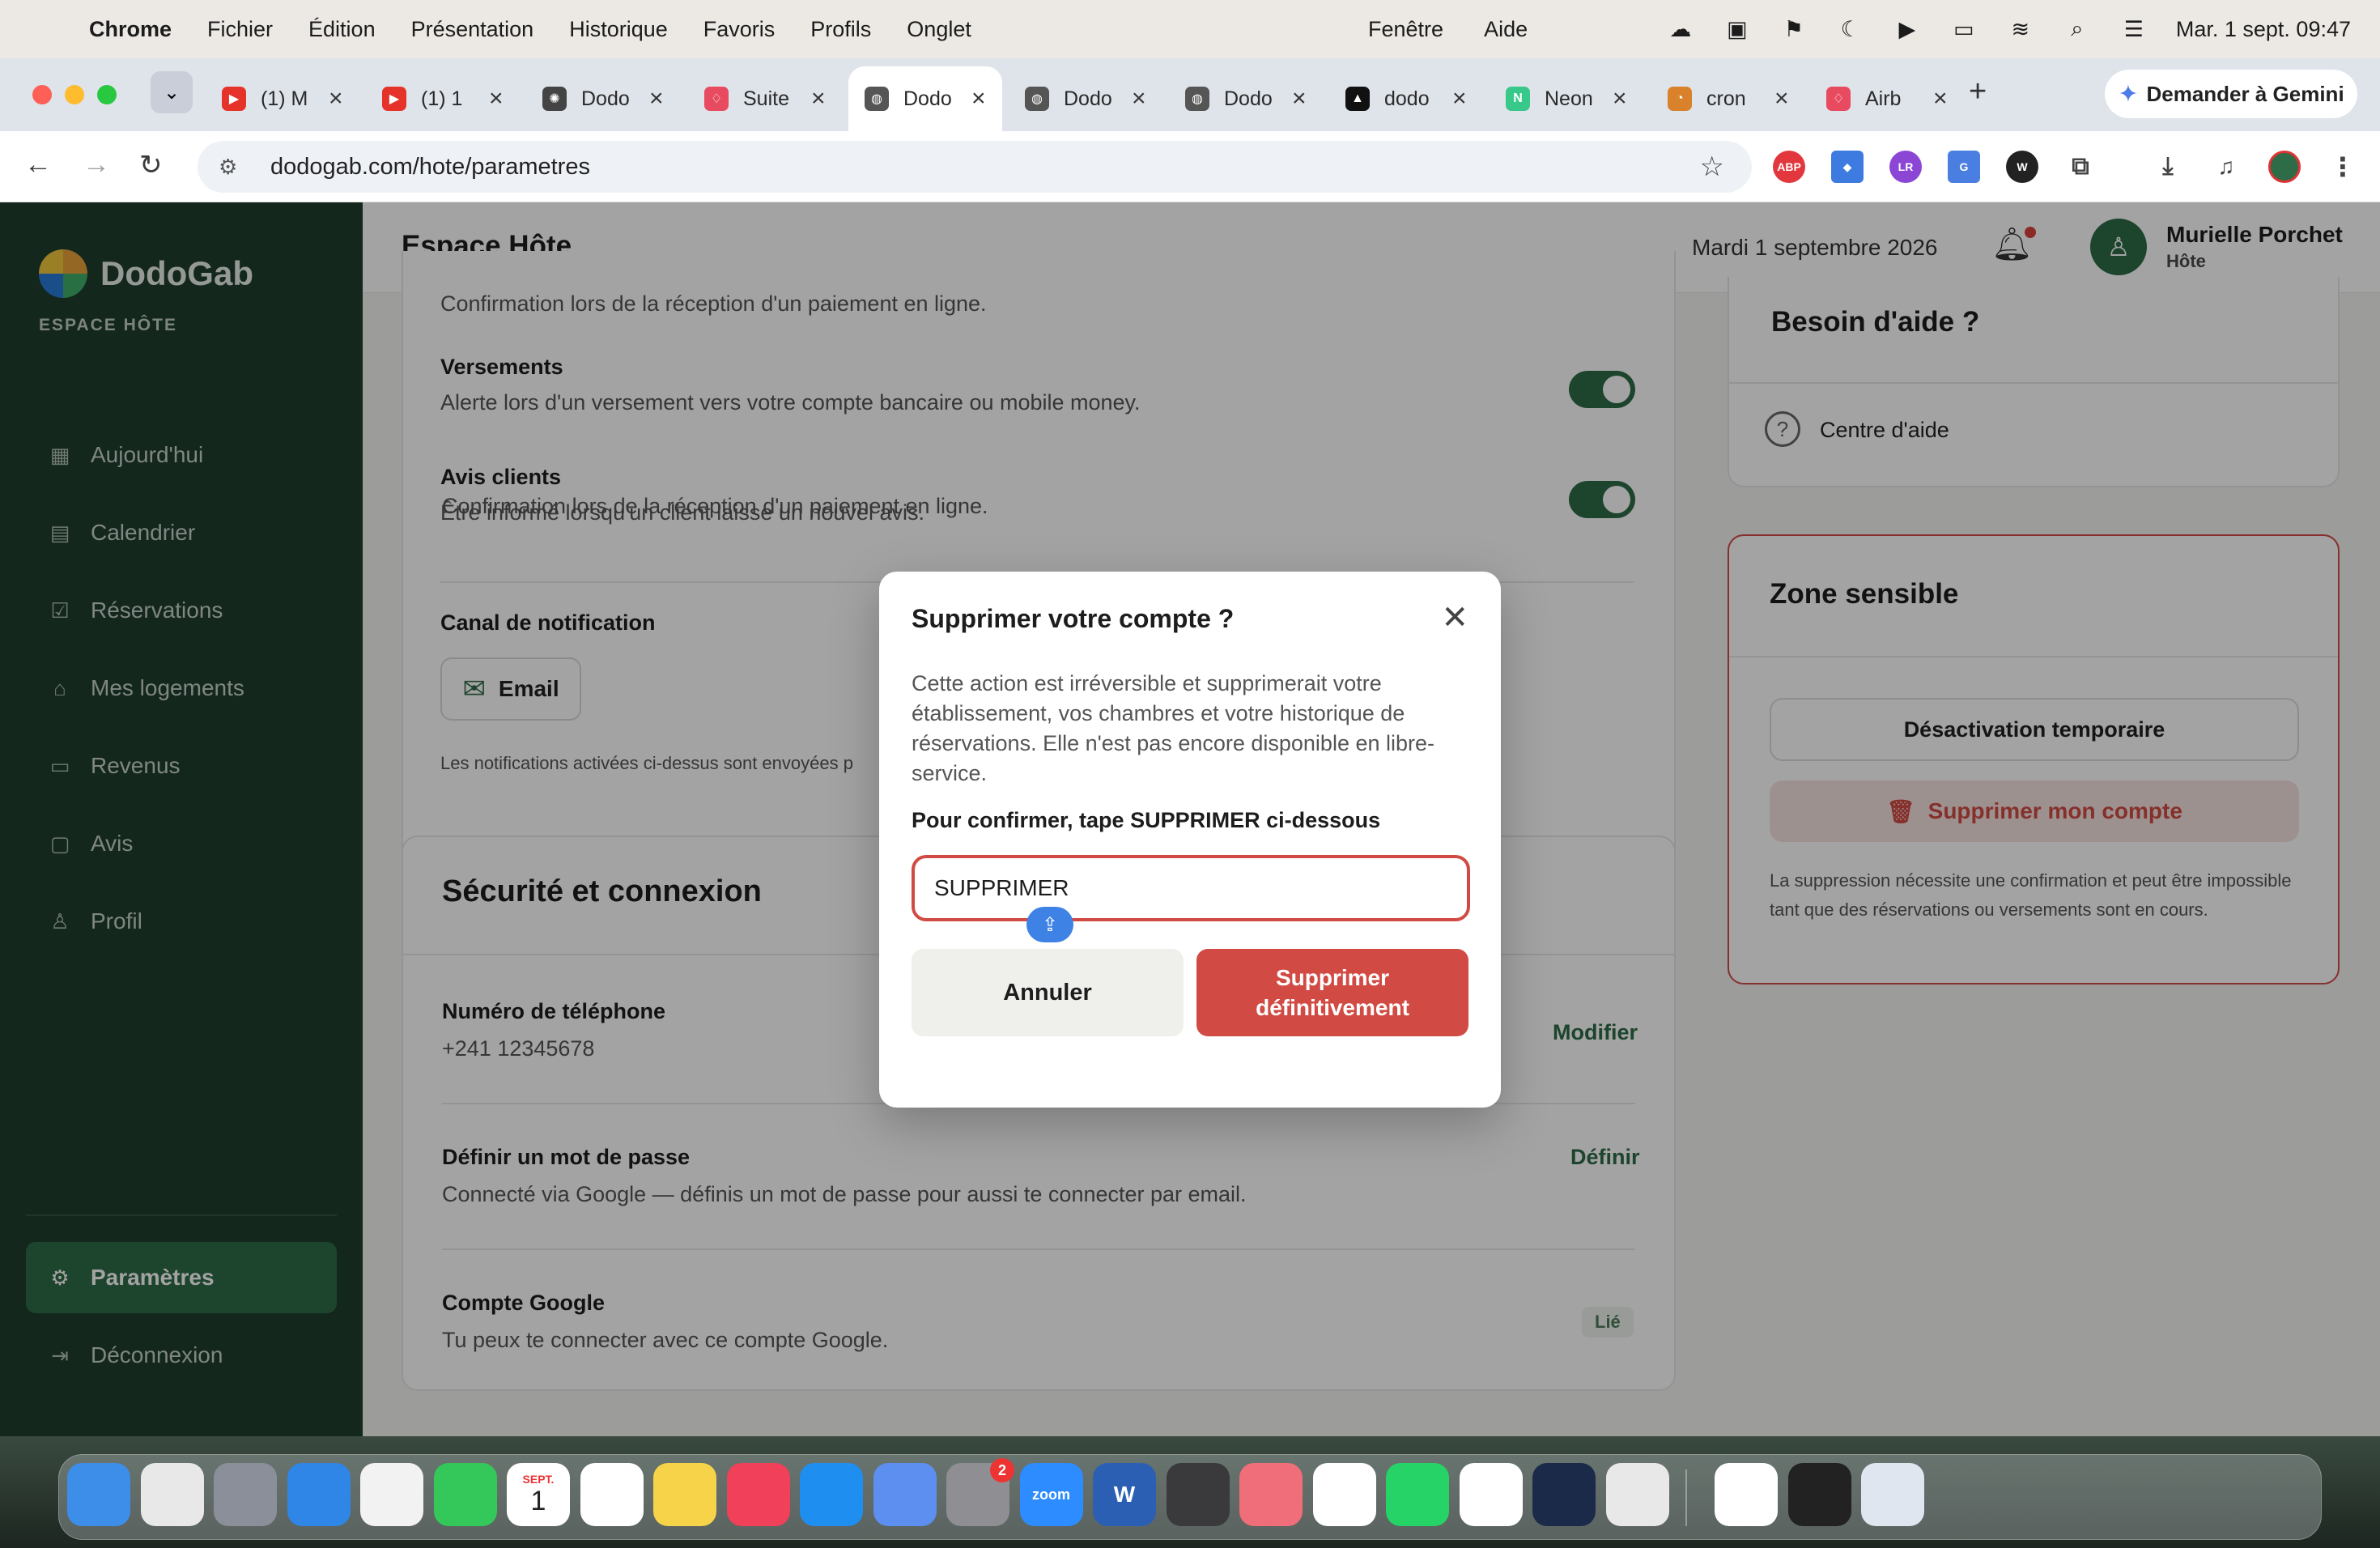  What do you see at coordinates (1051, 1494) in the screenshot?
I see `zoom-icon: zoom` at bounding box center [1051, 1494].